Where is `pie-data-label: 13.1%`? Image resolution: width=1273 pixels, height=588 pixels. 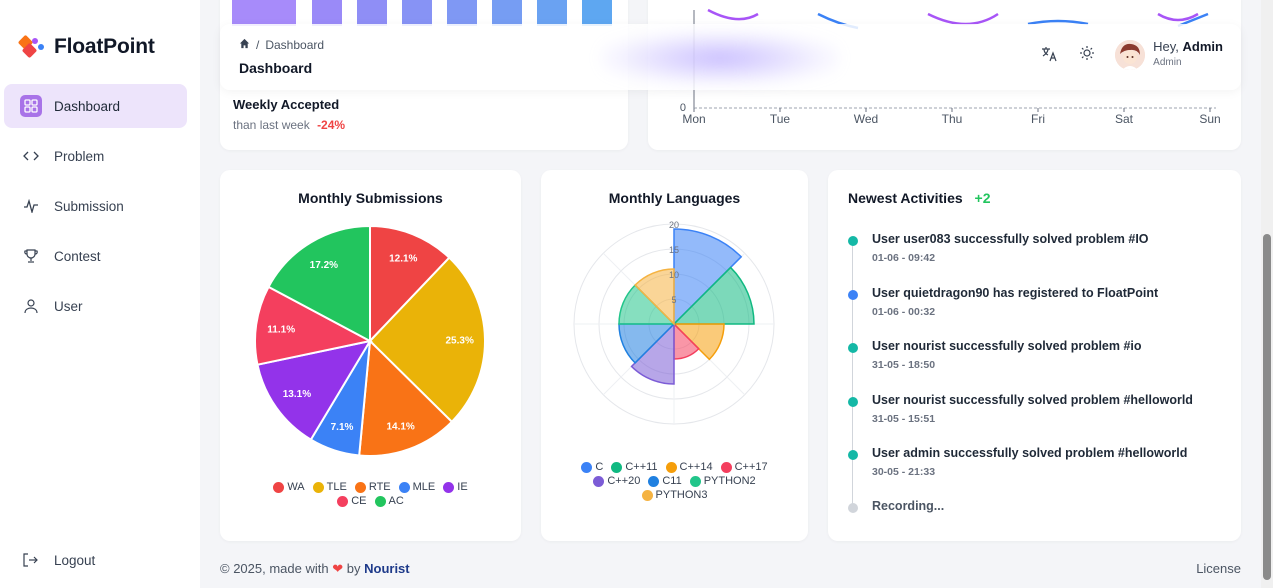 pie-data-label: 13.1% is located at coordinates (297, 394).